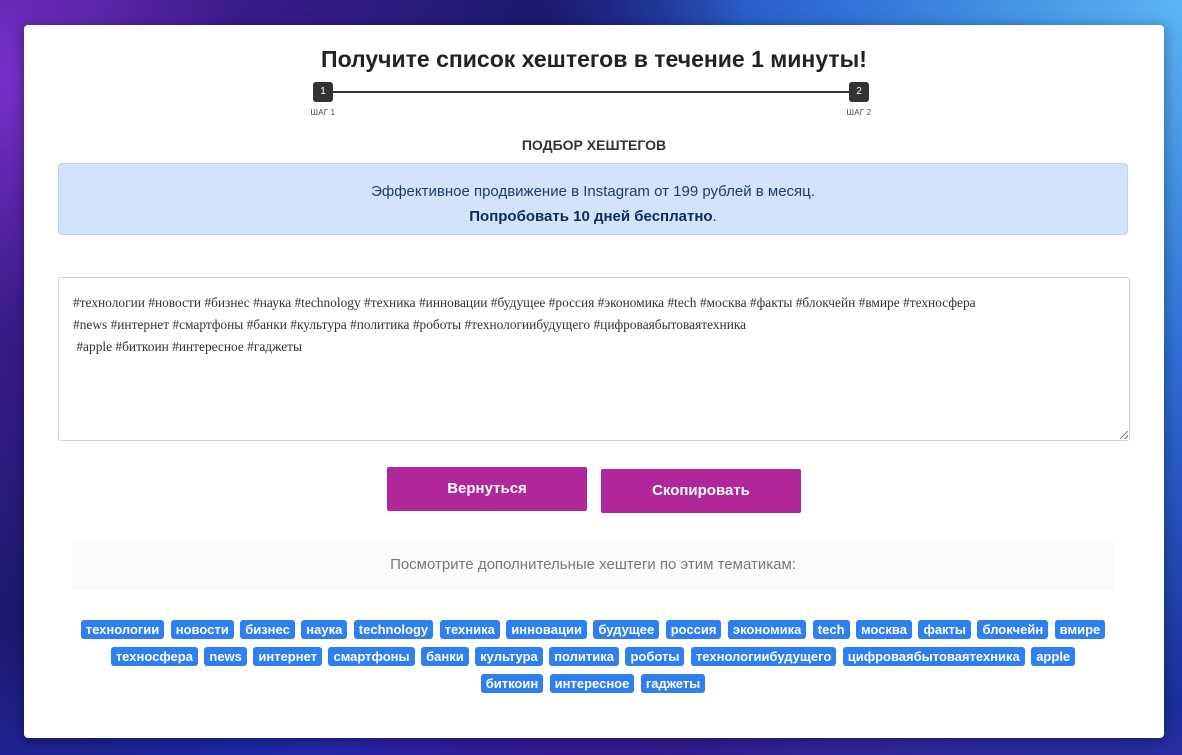 The height and width of the screenshot is (755, 1182). Describe the element at coordinates (546, 630) in the screenshot. I see `hashtag-chip: инновации` at that location.